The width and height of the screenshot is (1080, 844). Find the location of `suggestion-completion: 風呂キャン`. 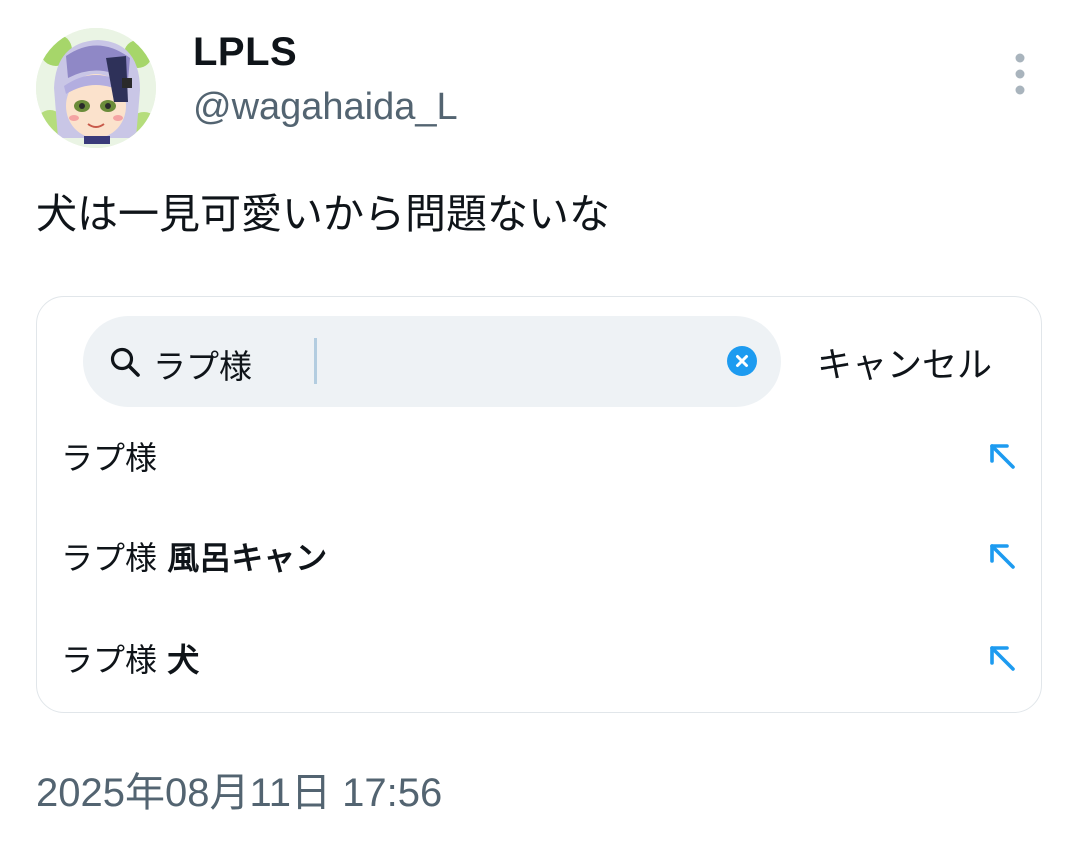

suggestion-completion: 風呂キャン is located at coordinates (247, 558).